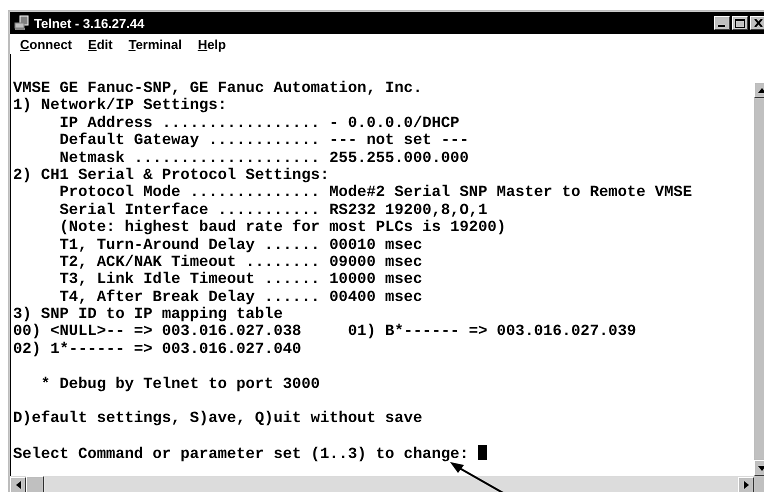 The width and height of the screenshot is (764, 492). What do you see at coordinates (722, 23) in the screenshot?
I see `minimize-button` at bounding box center [722, 23].